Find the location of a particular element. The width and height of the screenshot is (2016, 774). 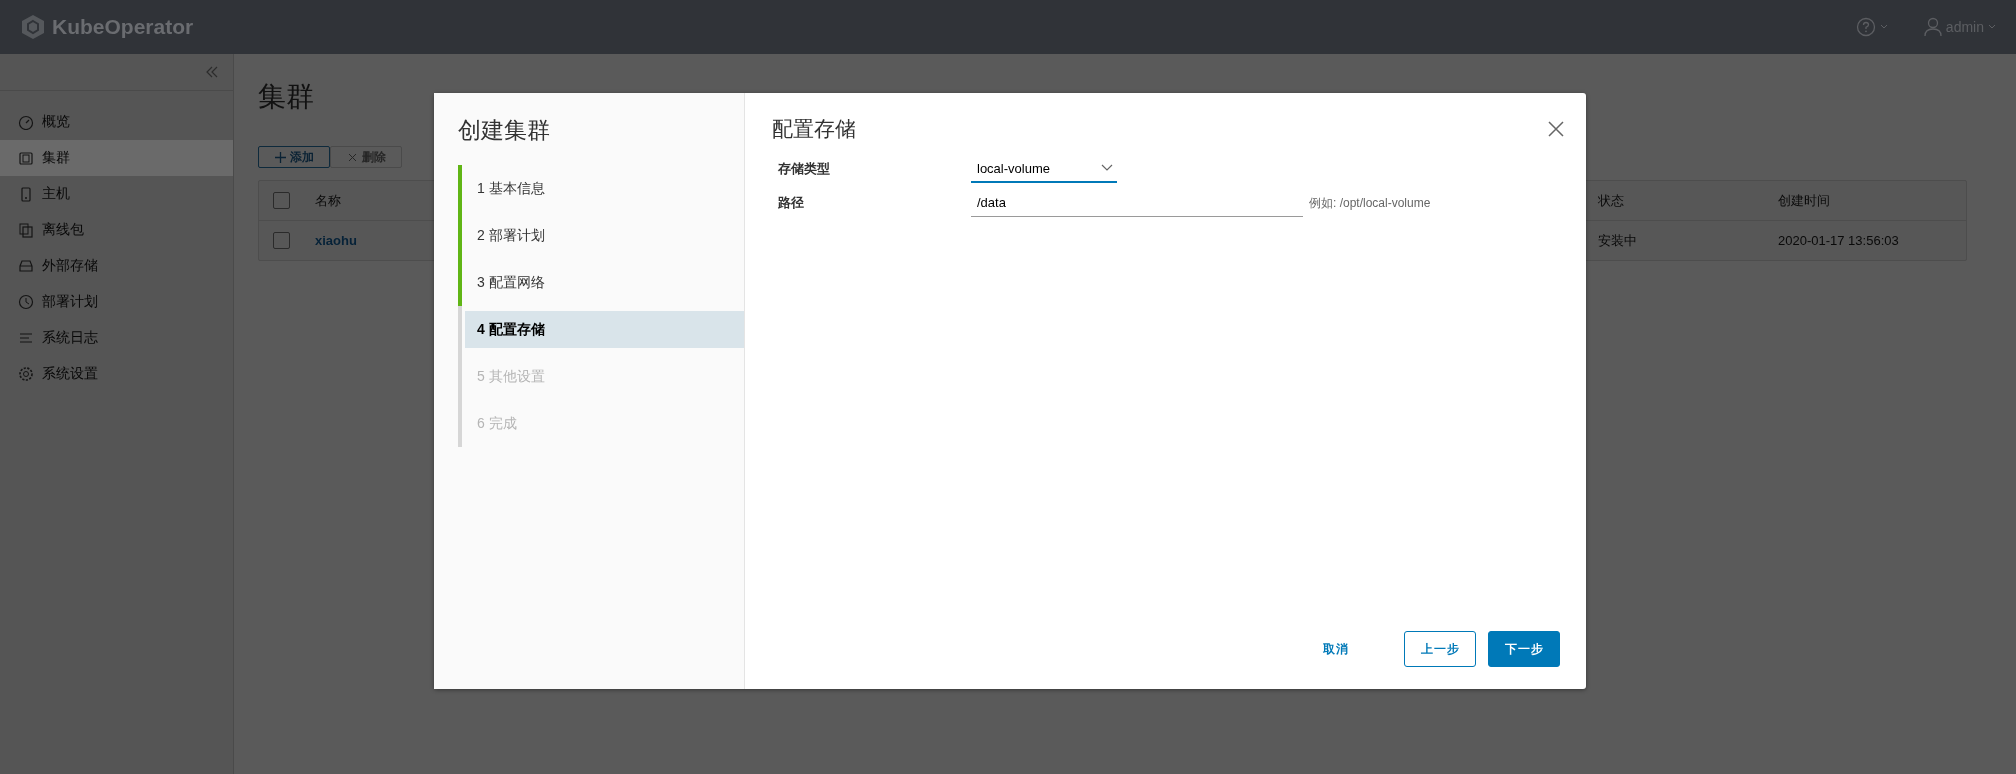

next-button: 下一步 is located at coordinates (1524, 649).